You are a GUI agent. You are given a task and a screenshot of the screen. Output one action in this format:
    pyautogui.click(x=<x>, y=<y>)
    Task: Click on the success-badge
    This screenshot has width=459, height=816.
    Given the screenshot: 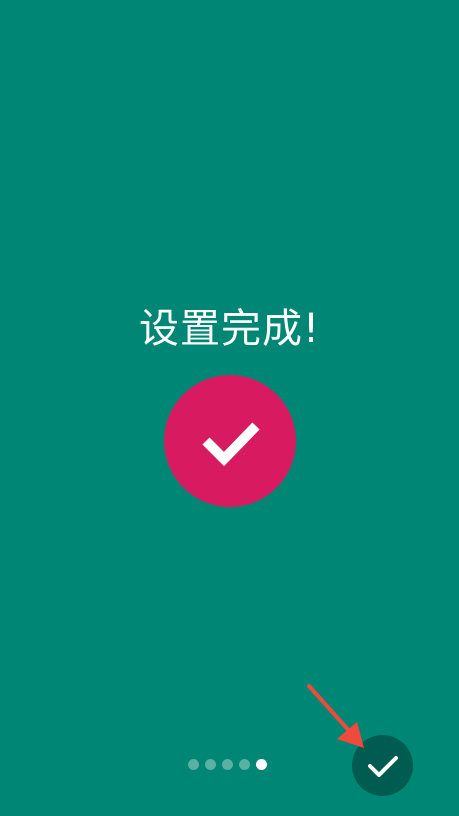 What is the action you would take?
    pyautogui.click(x=230, y=441)
    